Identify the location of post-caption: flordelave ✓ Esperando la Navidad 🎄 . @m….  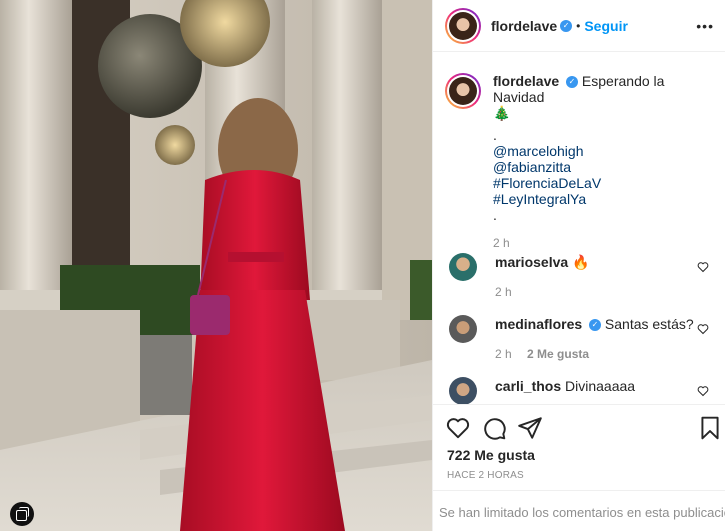
(580, 162).